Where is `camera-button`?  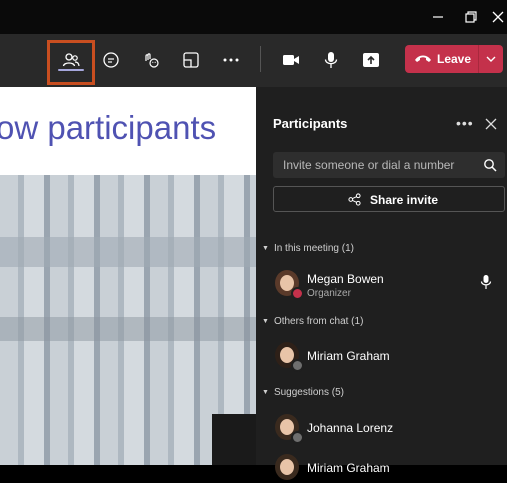 camera-button is located at coordinates (291, 60).